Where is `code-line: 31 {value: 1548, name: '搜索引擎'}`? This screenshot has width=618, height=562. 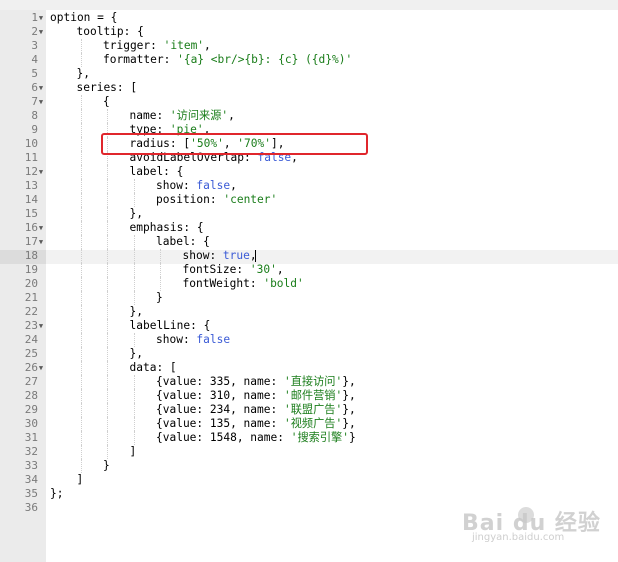
code-line: 31 {value: 1548, name: '搜索引擎'} is located at coordinates (309, 438).